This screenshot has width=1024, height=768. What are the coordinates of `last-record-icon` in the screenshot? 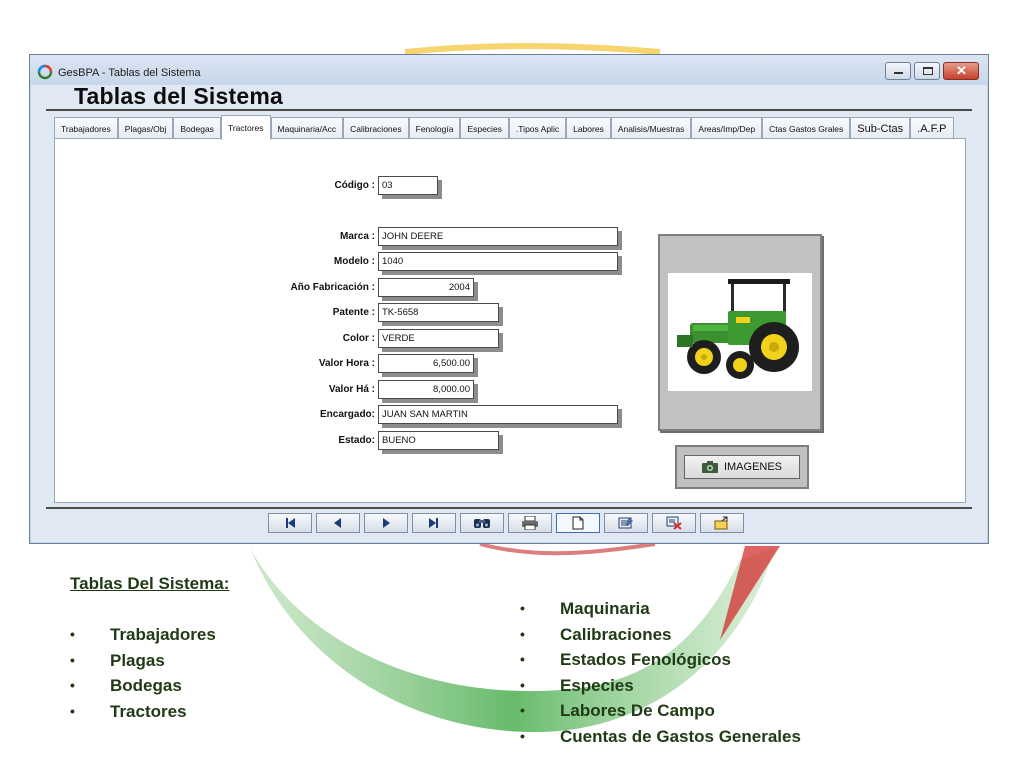 It's located at (433, 523).